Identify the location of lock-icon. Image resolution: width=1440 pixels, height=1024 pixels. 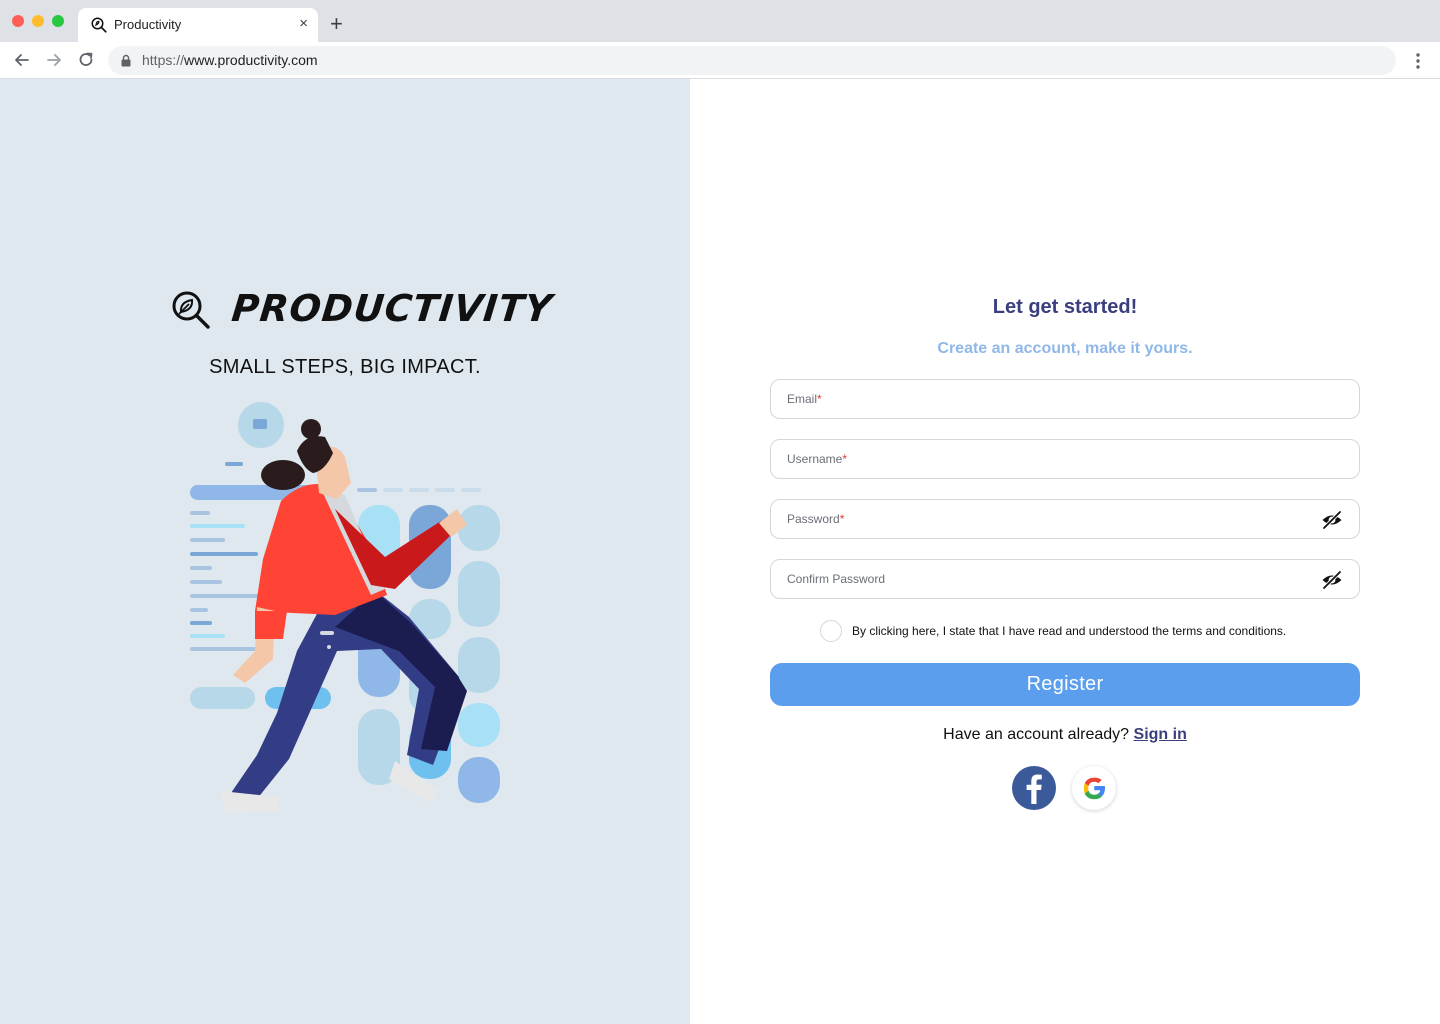
(126, 60).